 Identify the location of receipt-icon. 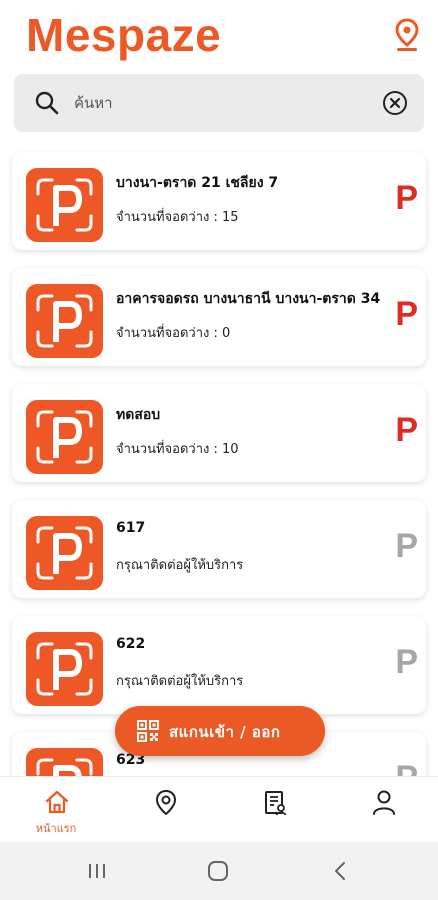
(276, 803).